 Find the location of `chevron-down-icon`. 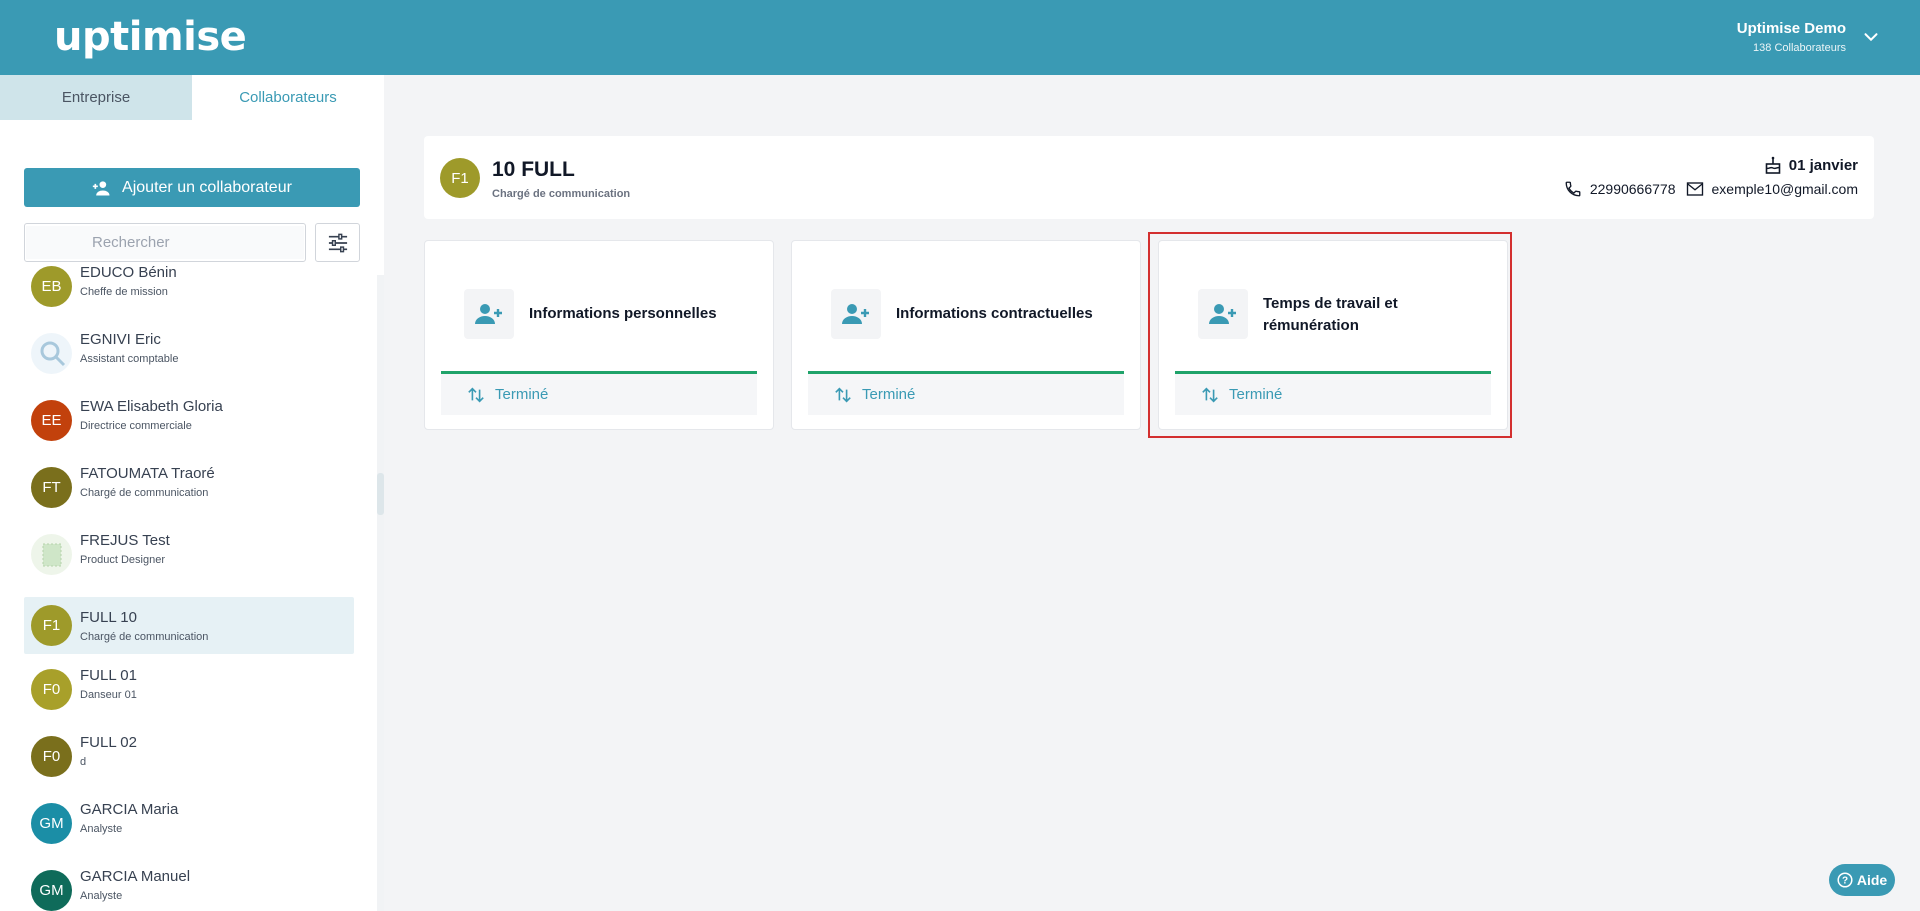

chevron-down-icon is located at coordinates (1871, 37).